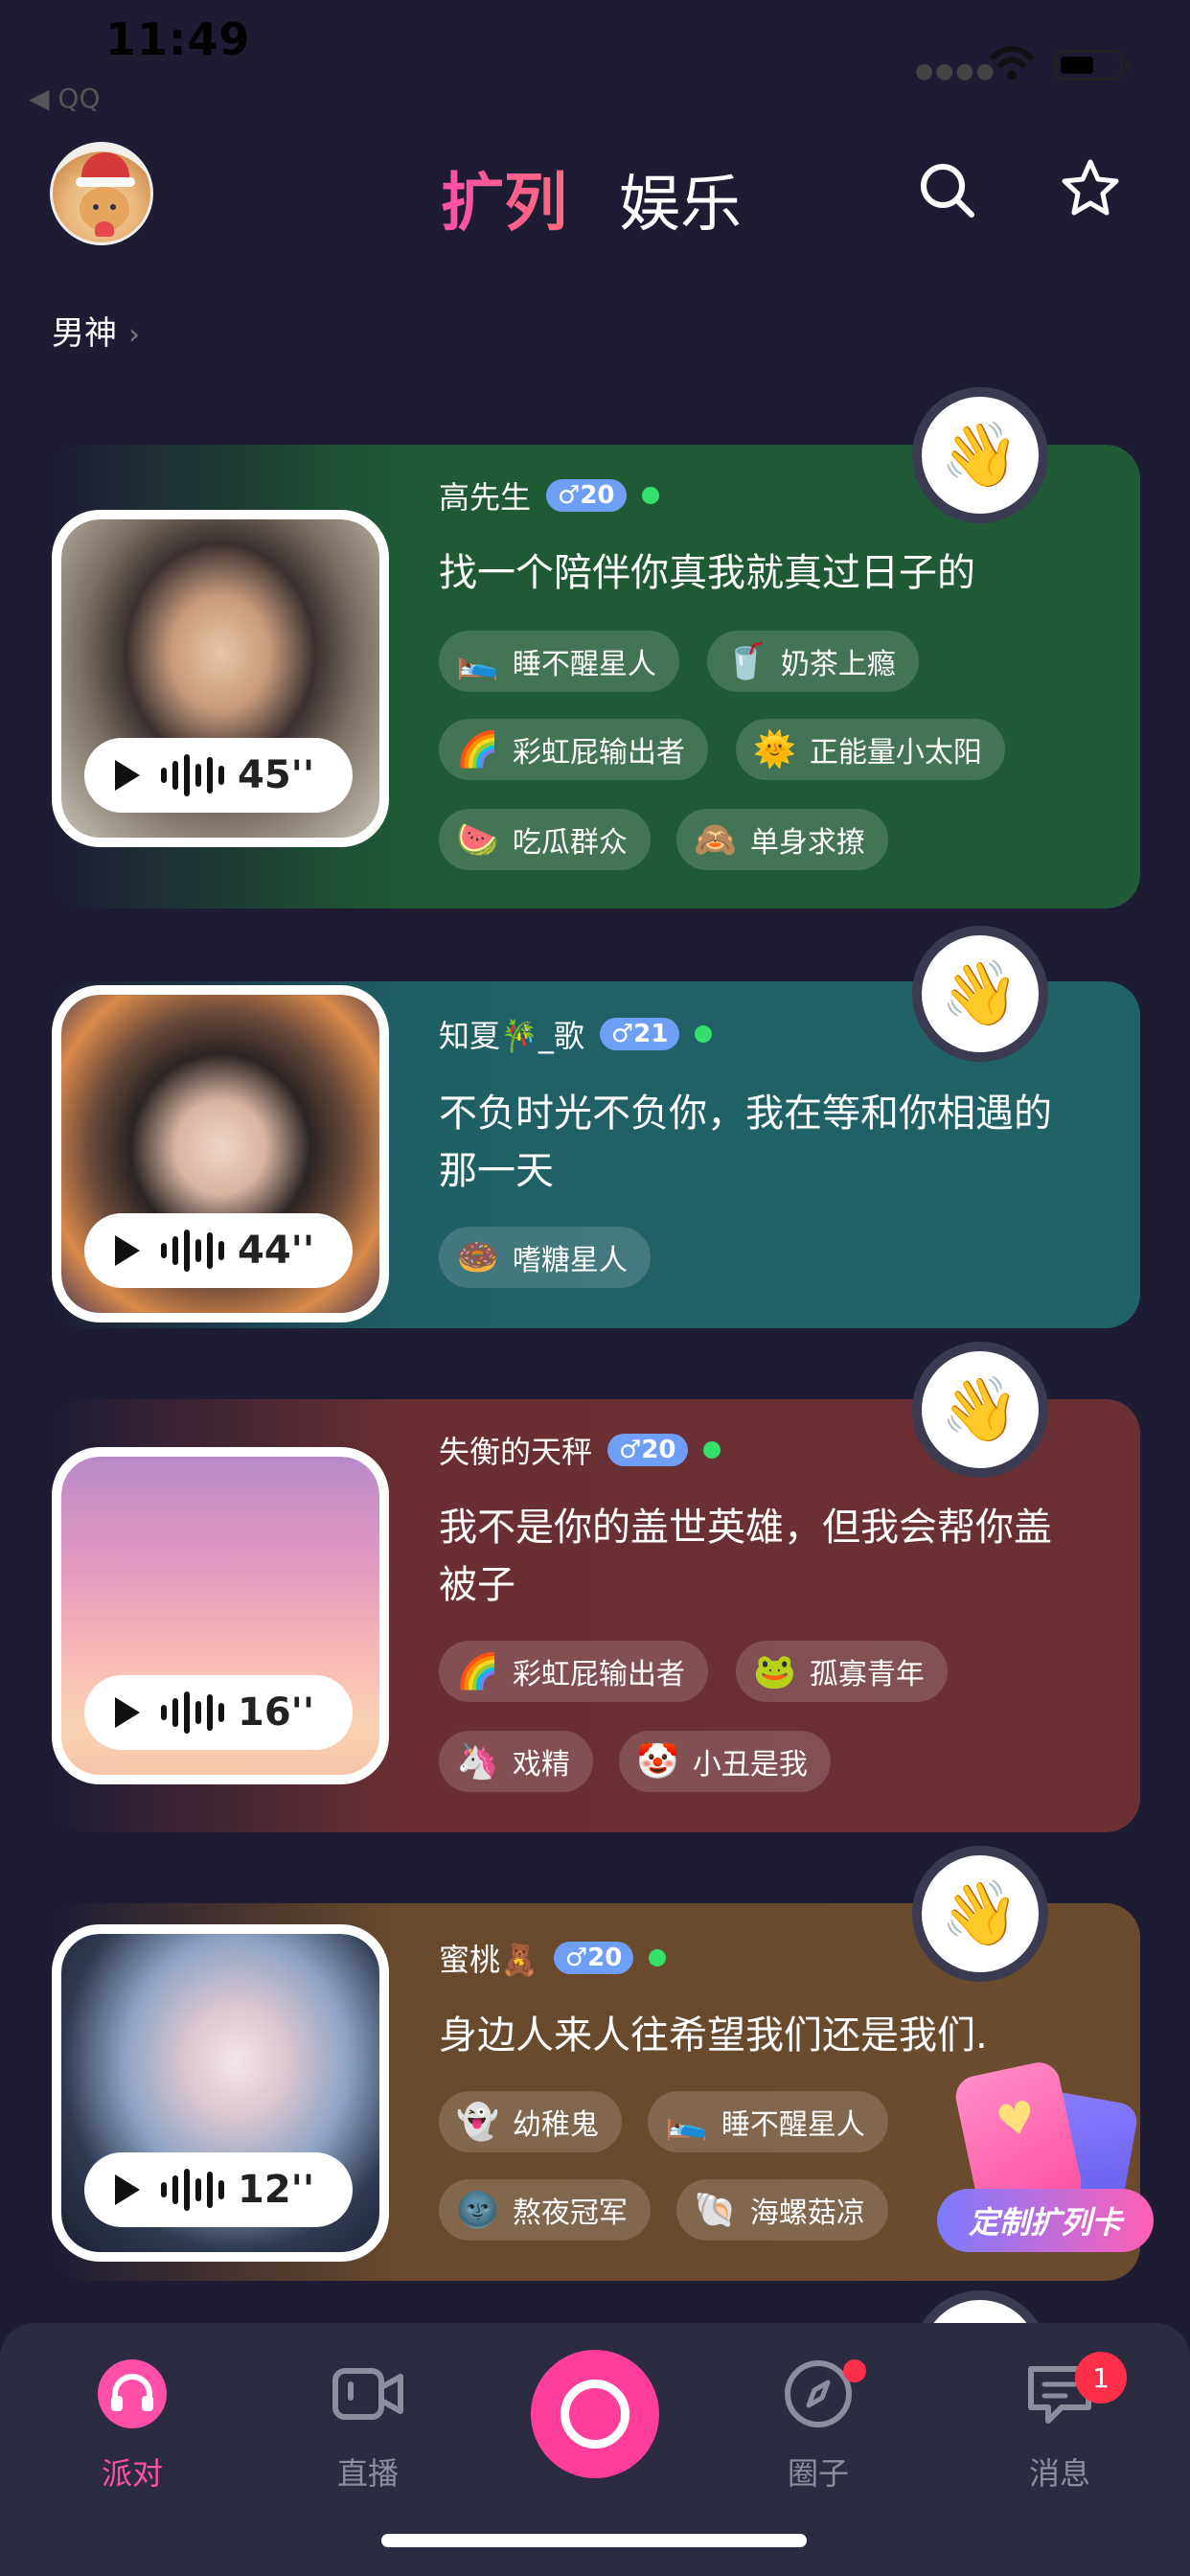 The width and height of the screenshot is (1190, 2576). Describe the element at coordinates (818, 2473) in the screenshot. I see `nav-label: 圈子` at that location.